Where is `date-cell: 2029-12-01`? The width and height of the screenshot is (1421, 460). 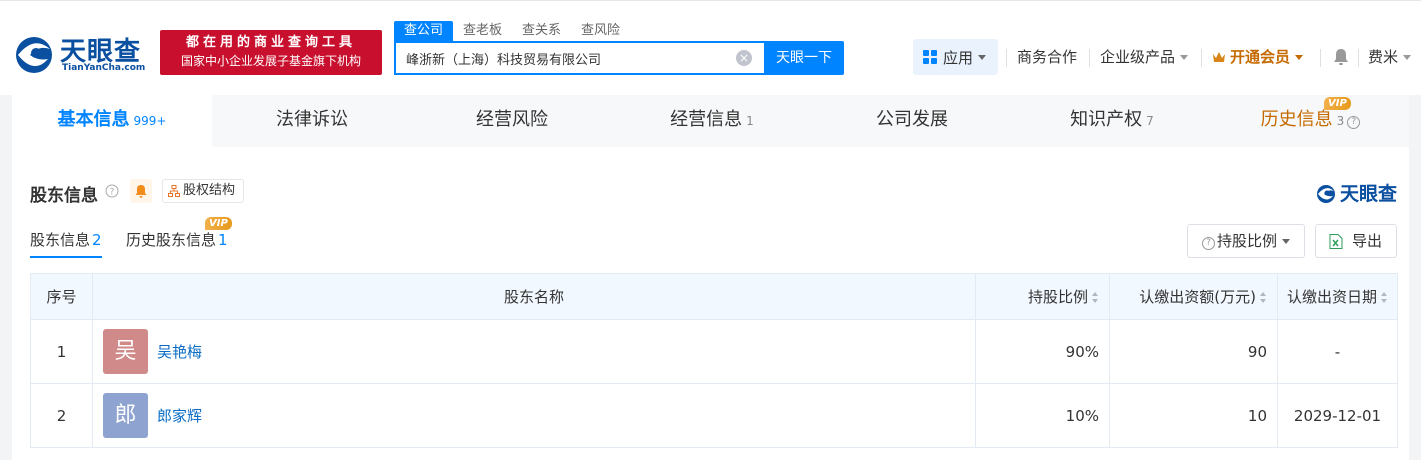
date-cell: 2029-12-01 is located at coordinates (1337, 415).